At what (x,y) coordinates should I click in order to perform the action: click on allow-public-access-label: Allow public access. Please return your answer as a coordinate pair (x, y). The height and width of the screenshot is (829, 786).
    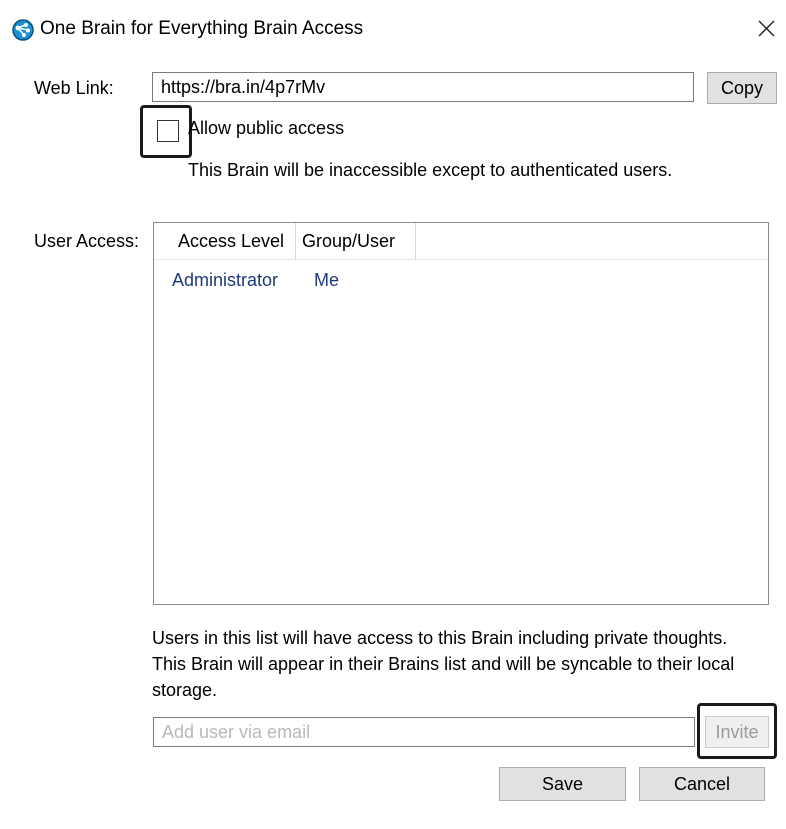
    Looking at the image, I should click on (266, 128).